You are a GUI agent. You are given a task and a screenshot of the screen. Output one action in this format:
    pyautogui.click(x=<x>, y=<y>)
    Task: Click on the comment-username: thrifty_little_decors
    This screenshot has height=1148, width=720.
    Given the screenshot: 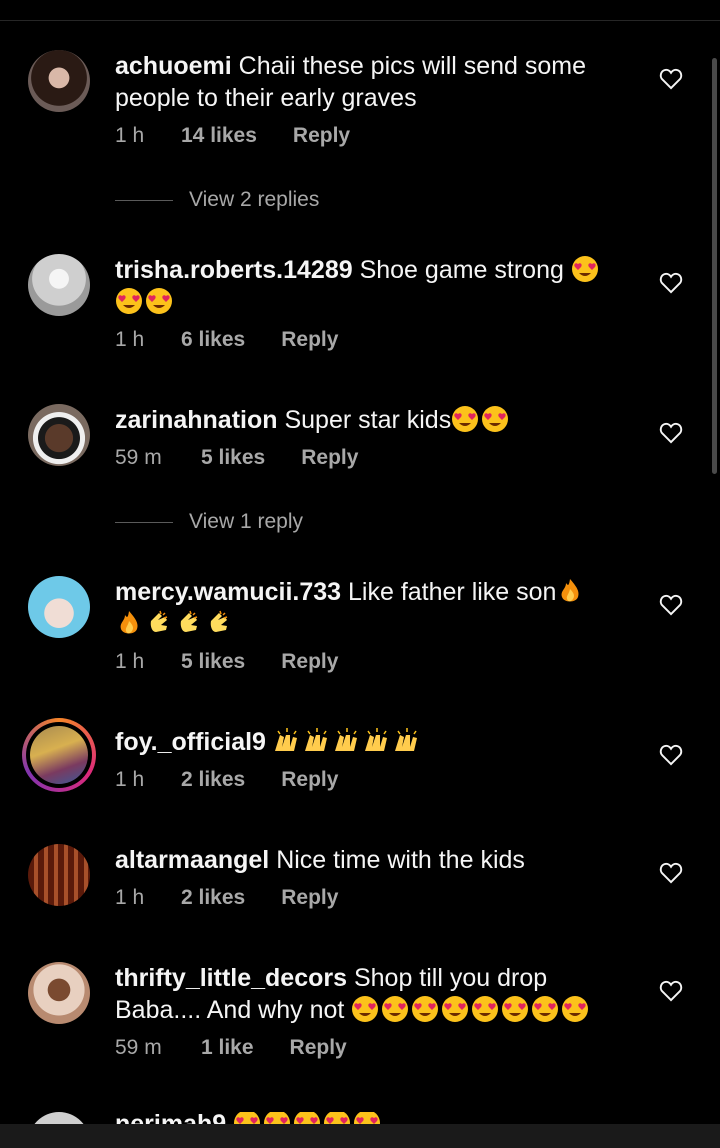 What is the action you would take?
    pyautogui.click(x=231, y=978)
    